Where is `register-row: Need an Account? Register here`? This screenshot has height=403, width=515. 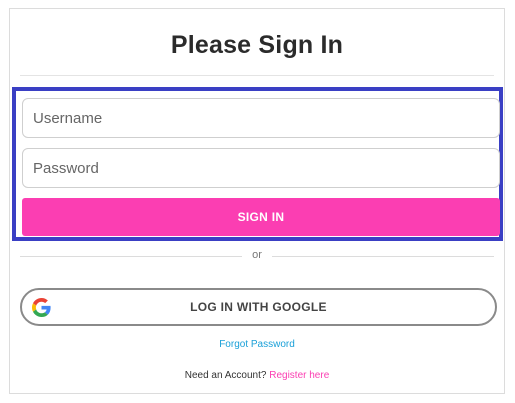
register-row: Need an Account? Register here is located at coordinates (257, 375).